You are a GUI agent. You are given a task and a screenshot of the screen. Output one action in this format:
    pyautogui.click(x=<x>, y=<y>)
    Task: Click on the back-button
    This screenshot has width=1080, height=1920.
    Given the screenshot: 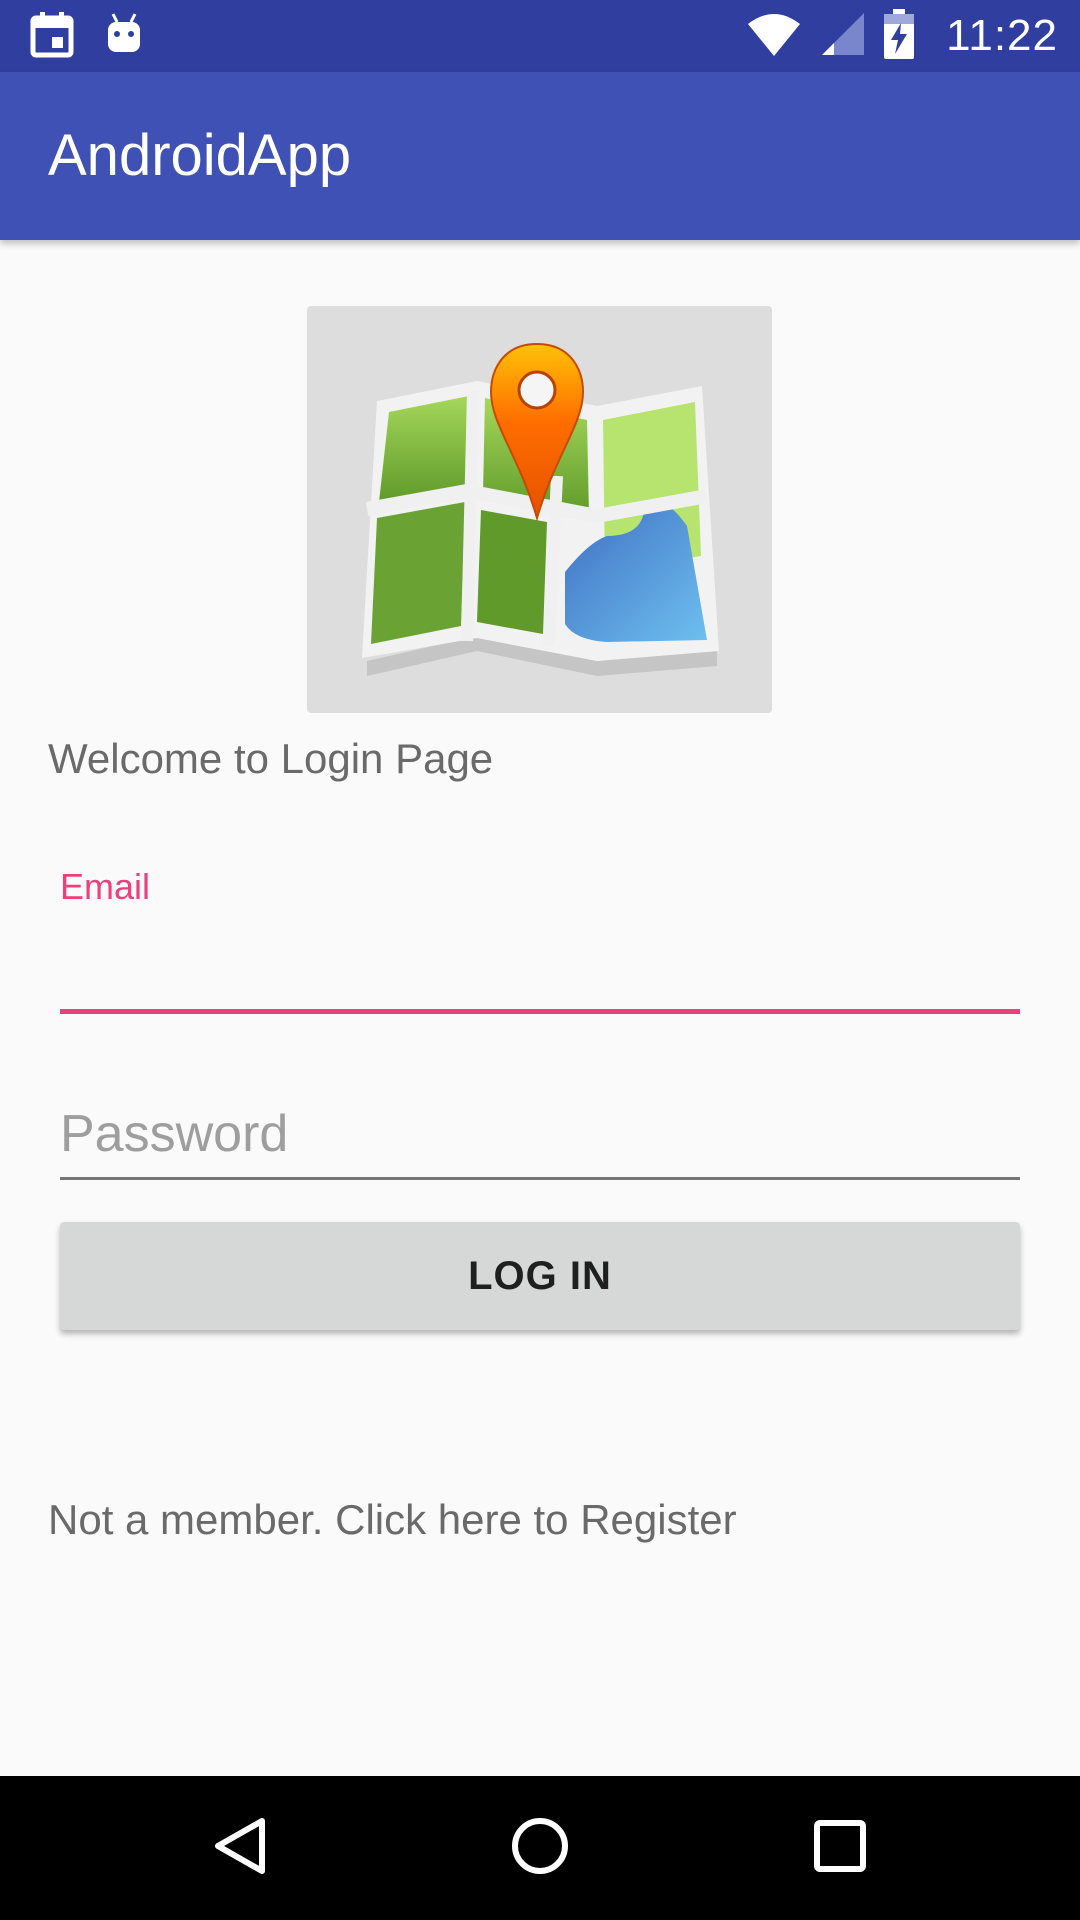 What is the action you would take?
    pyautogui.click(x=240, y=1848)
    